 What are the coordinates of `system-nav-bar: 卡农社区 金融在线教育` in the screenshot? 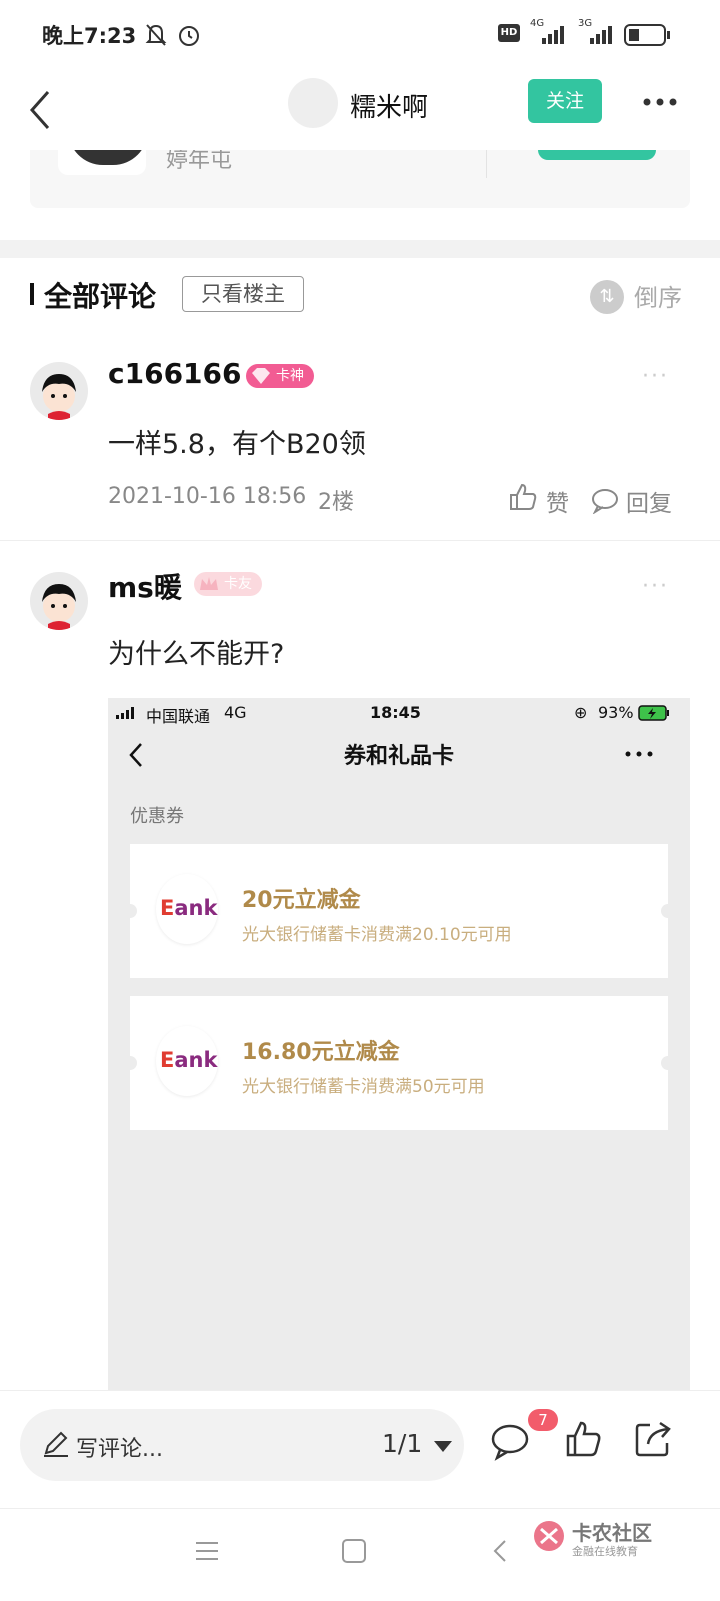 It's located at (360, 1554).